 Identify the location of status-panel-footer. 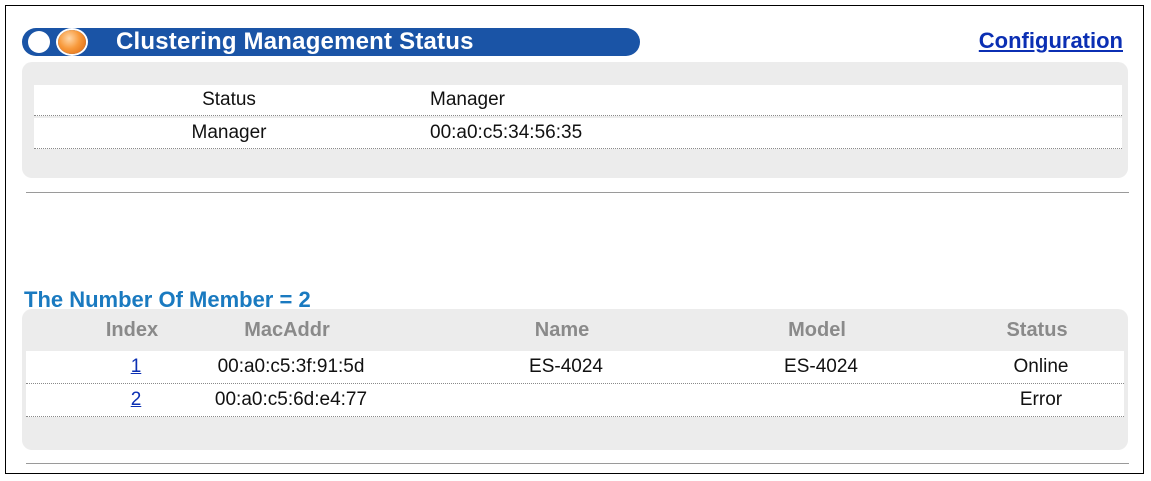
(578, 158).